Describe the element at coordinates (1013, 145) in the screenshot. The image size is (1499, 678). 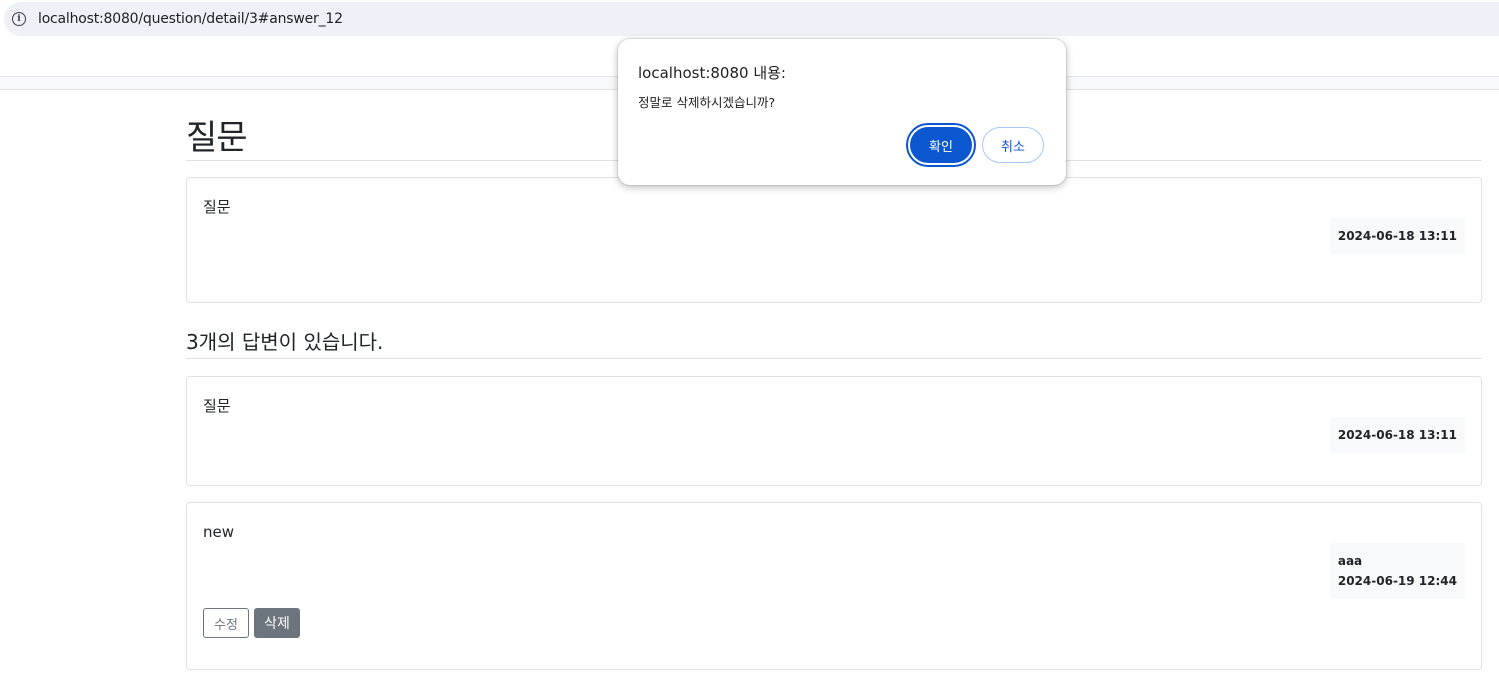
I see `cancel-button: 취소` at that location.